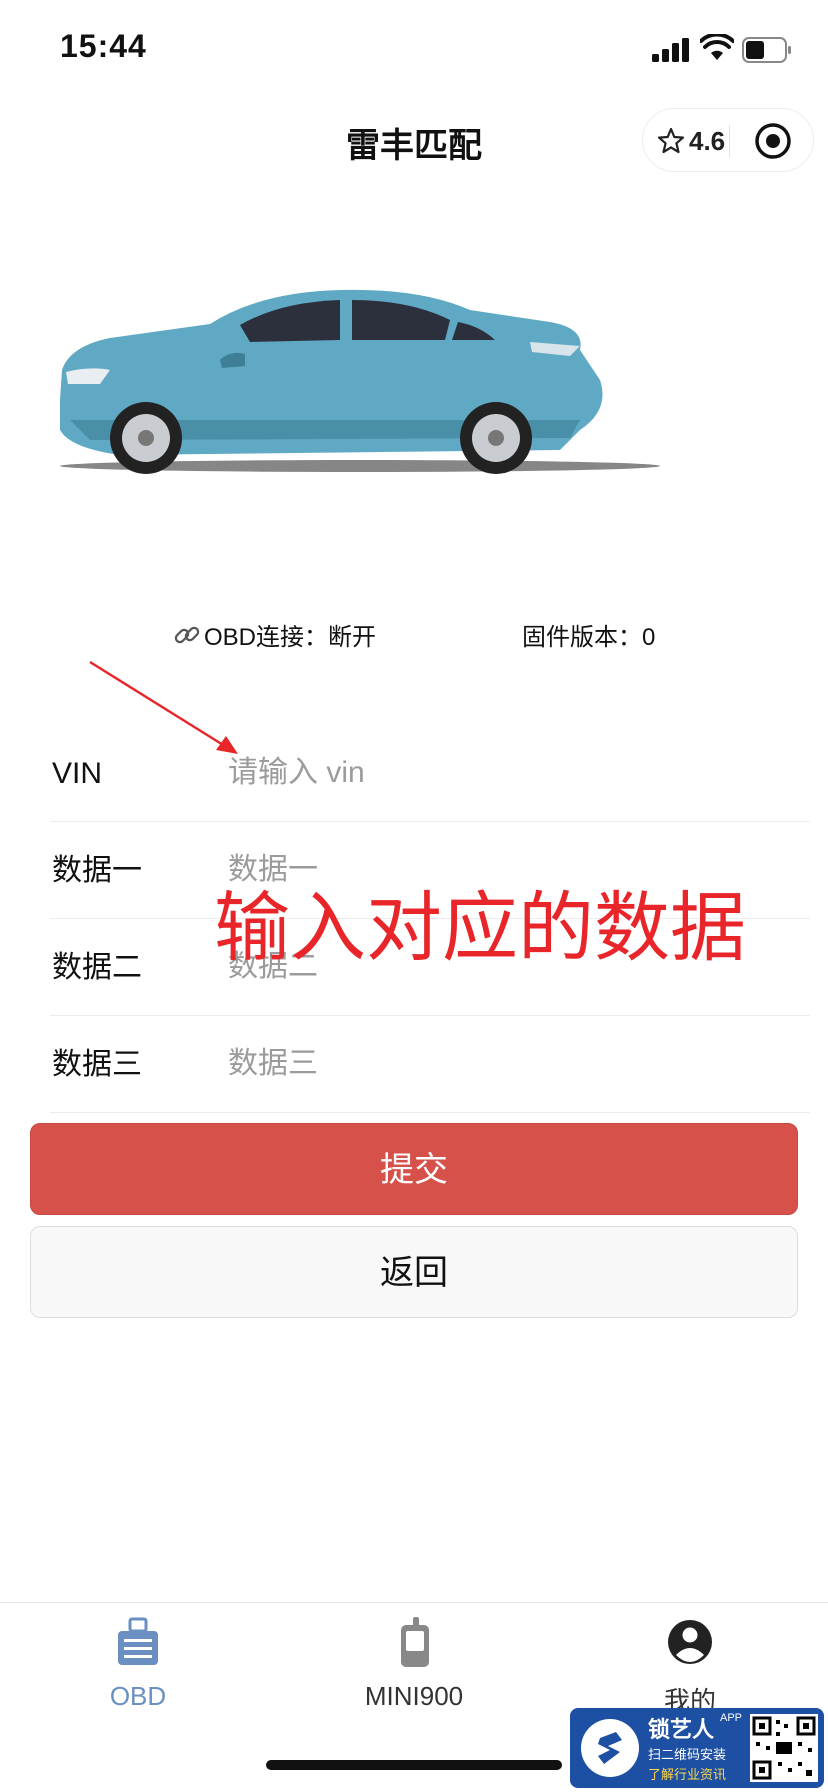  What do you see at coordinates (589, 637) in the screenshot?
I see `firmware-version: 固件版本：0` at bounding box center [589, 637].